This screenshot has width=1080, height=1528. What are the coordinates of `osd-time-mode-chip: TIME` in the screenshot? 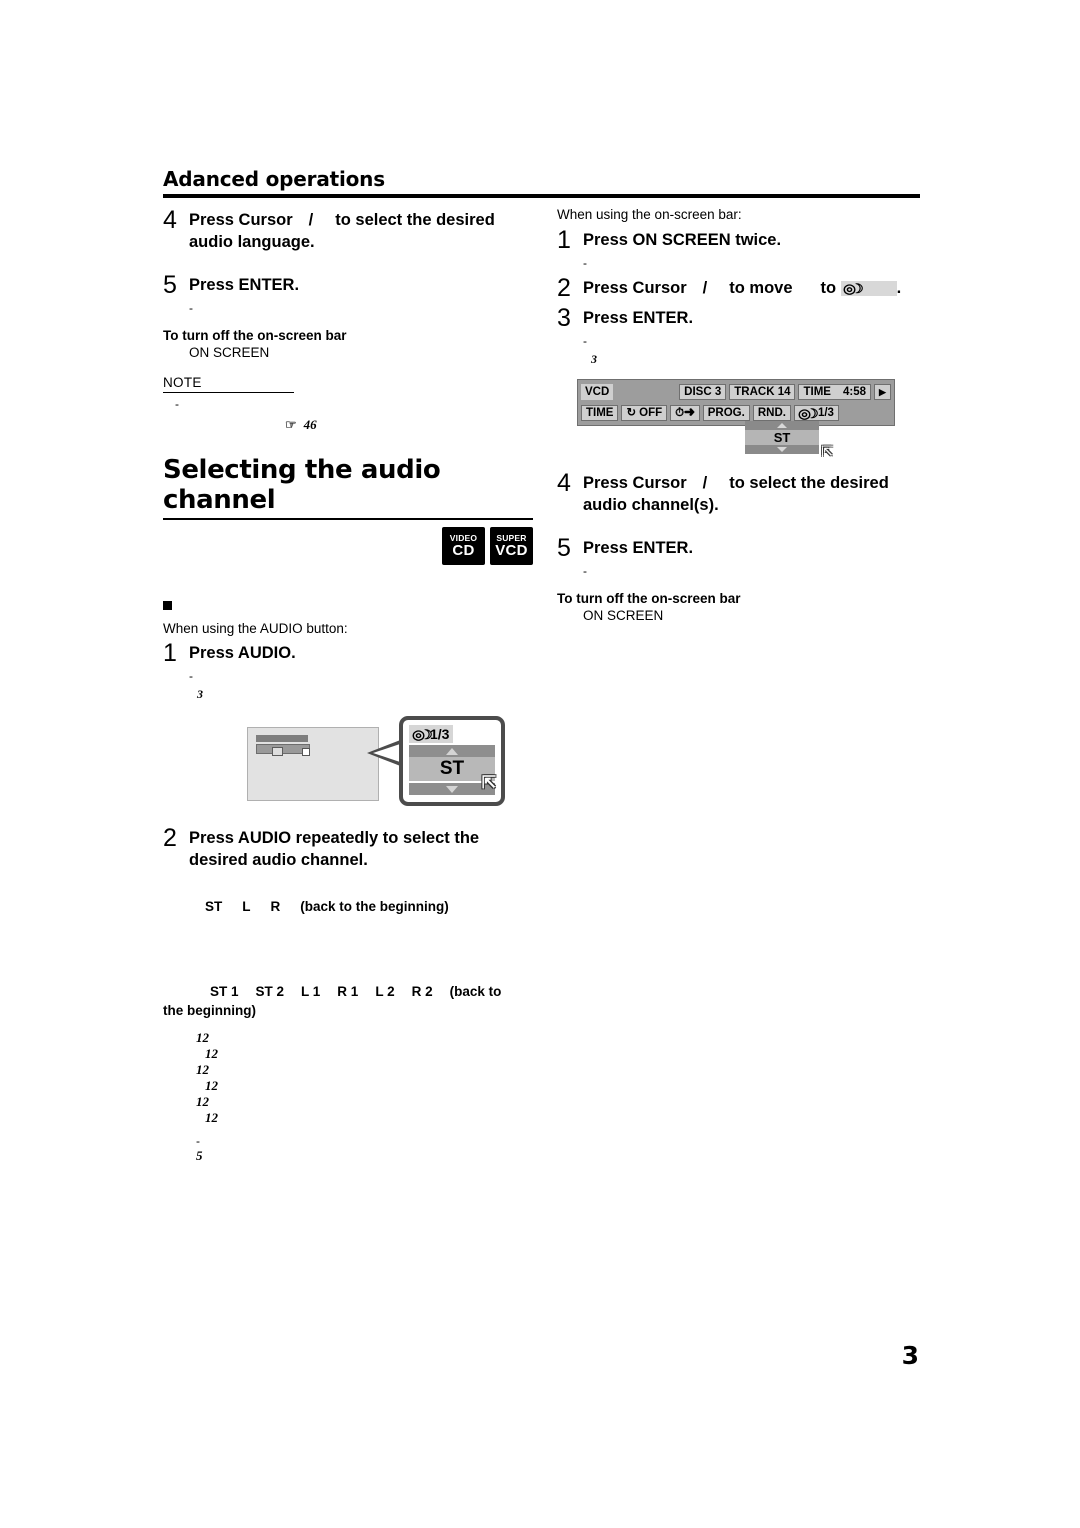 It's located at (600, 413).